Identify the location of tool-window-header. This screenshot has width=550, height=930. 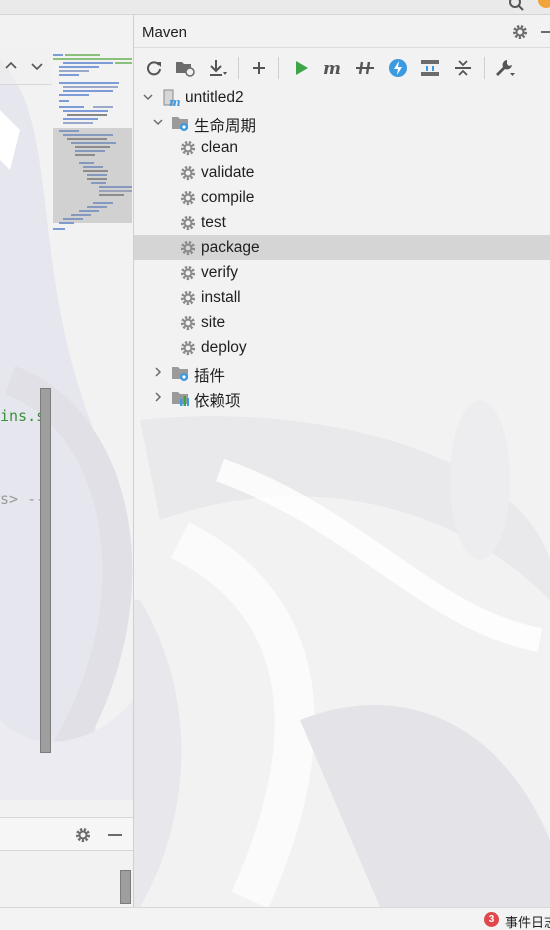
(66, 834).